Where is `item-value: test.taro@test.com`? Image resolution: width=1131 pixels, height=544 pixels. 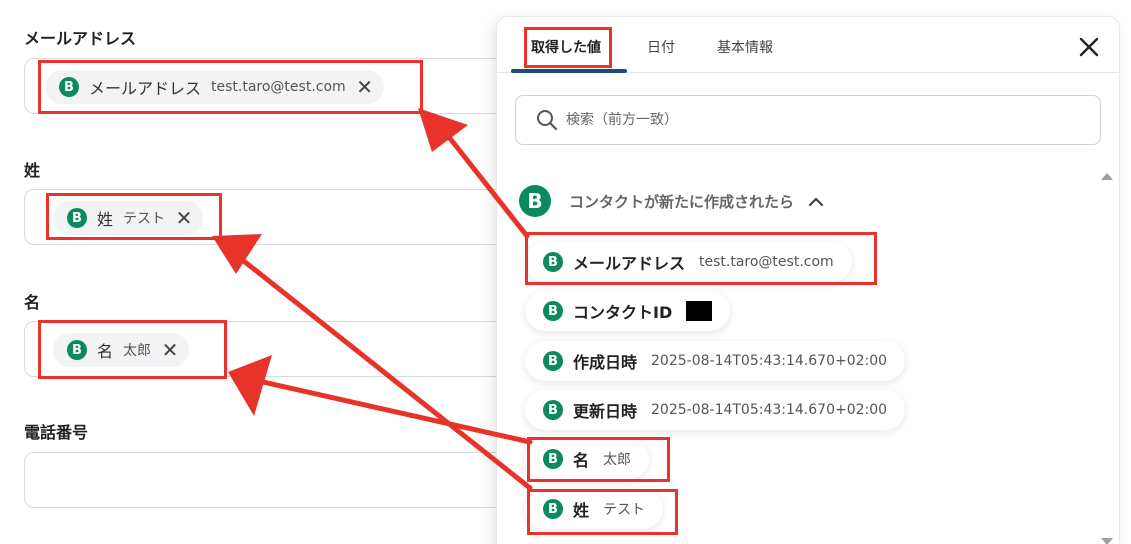
item-value: test.taro@test.com is located at coordinates (766, 262).